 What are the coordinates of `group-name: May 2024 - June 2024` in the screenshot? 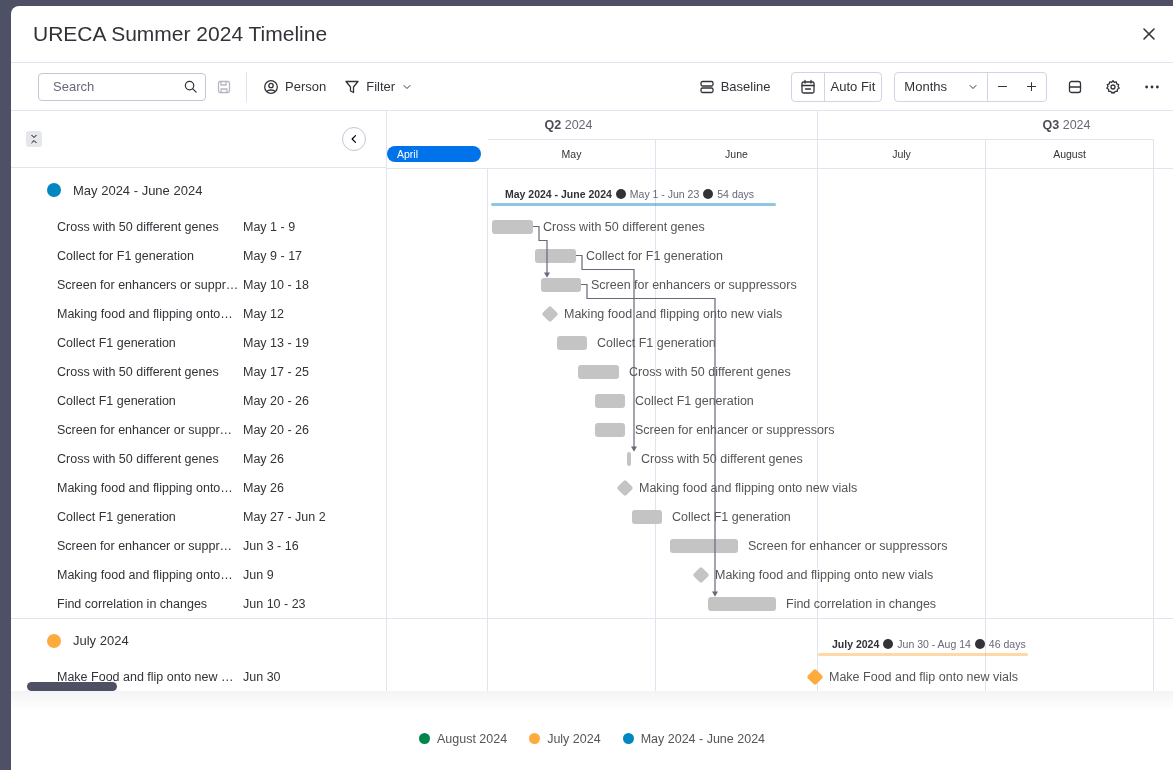 It's located at (138, 190).